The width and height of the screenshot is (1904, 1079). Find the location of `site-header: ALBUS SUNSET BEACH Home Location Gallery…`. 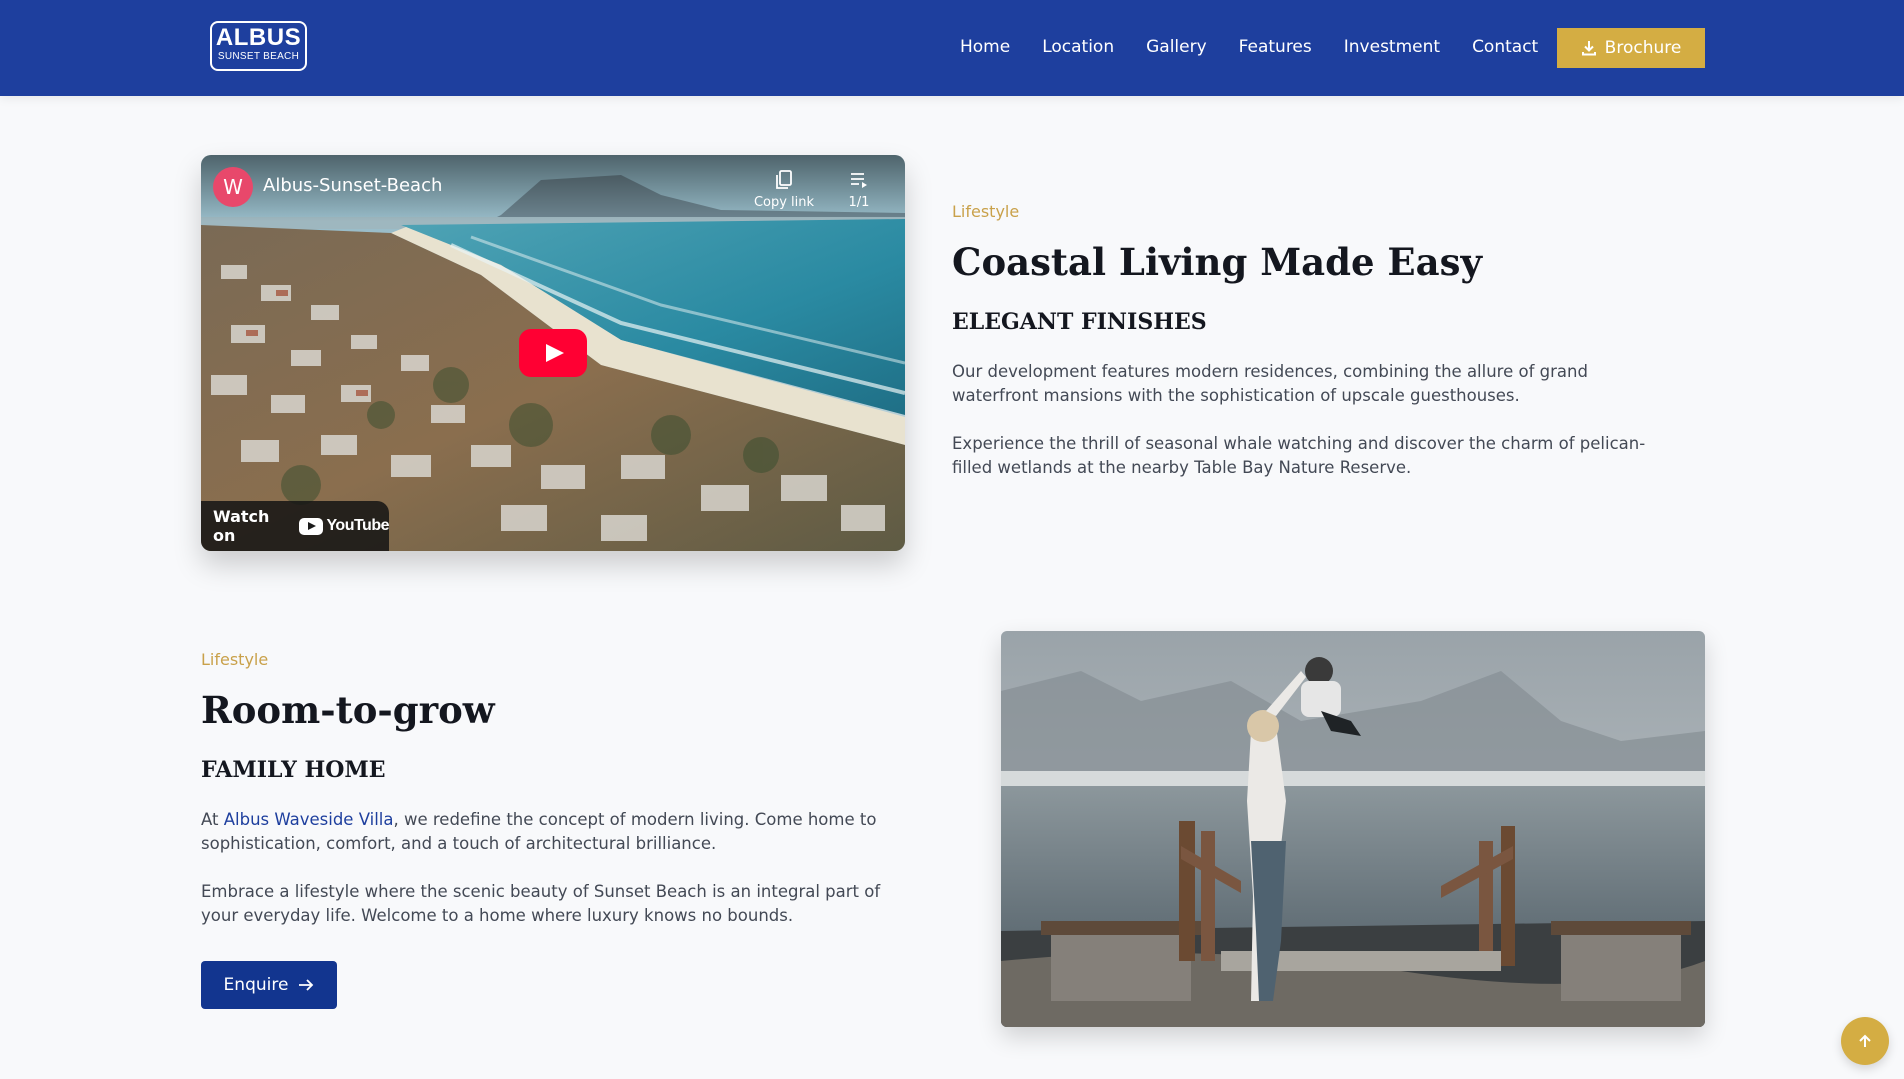

site-header: ALBUS SUNSET BEACH Home Location Gallery… is located at coordinates (952, 48).